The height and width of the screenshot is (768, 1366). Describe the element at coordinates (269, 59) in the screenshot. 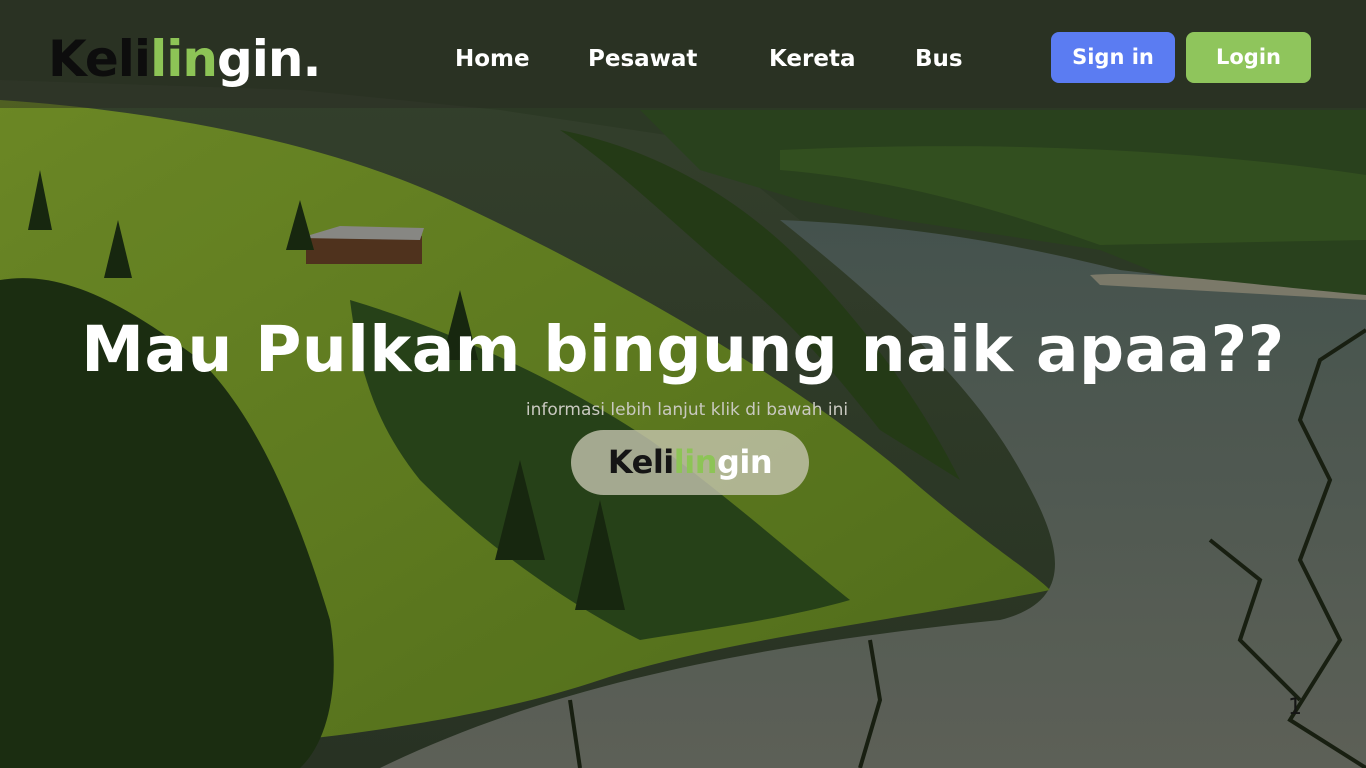

I see `logo-part-3: gin.` at that location.